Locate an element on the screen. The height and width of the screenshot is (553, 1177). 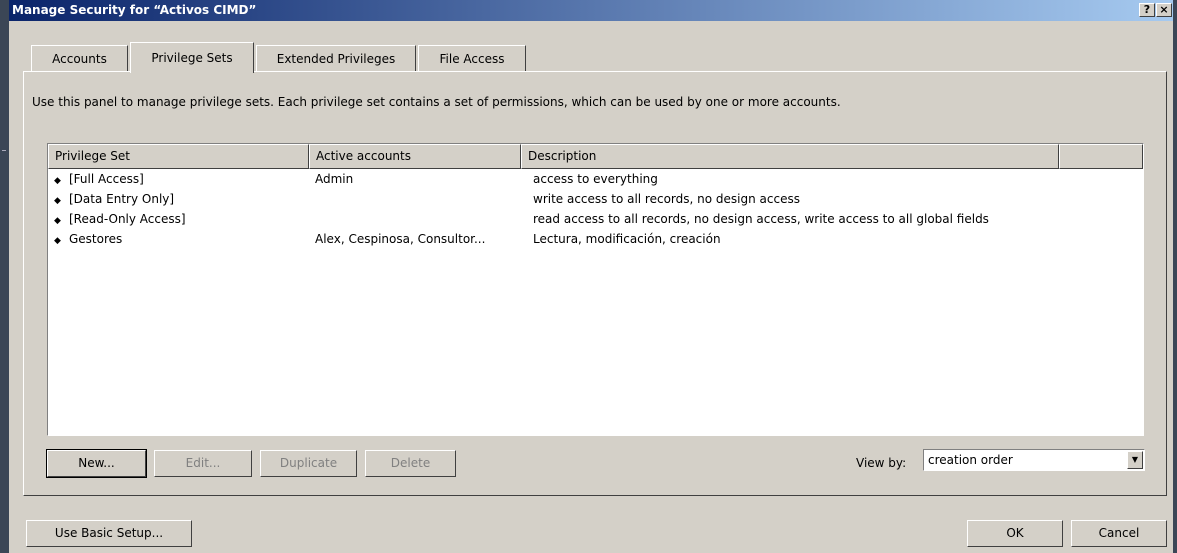
column-header-active-accounts: Active accounts is located at coordinates (415, 156).